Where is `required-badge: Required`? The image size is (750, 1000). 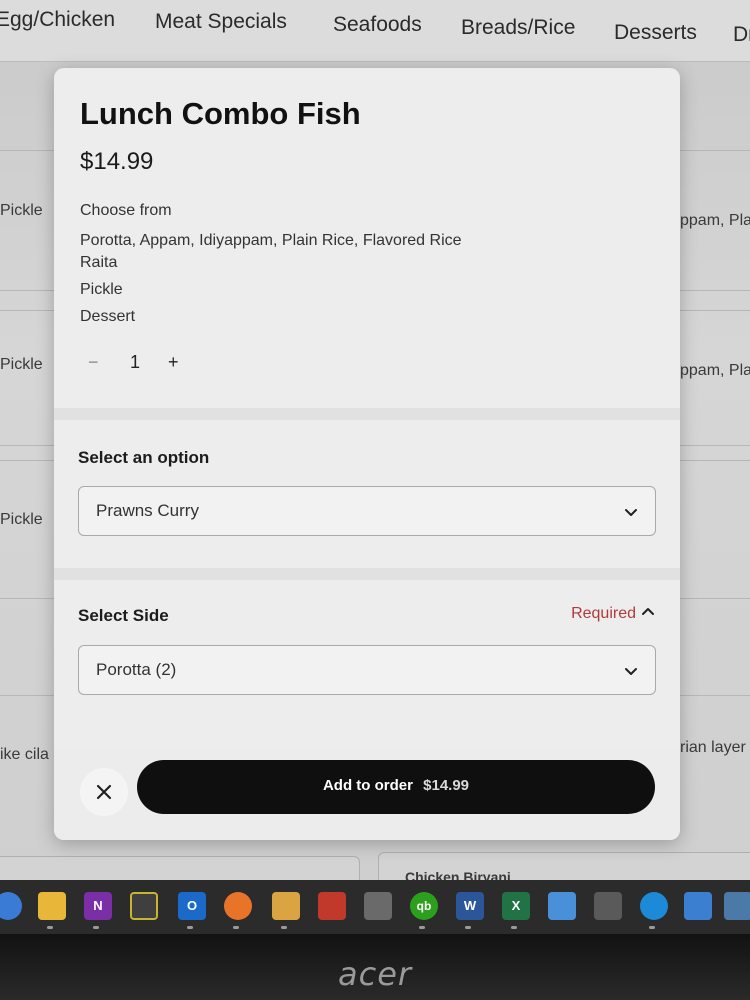 required-badge: Required is located at coordinates (603, 613).